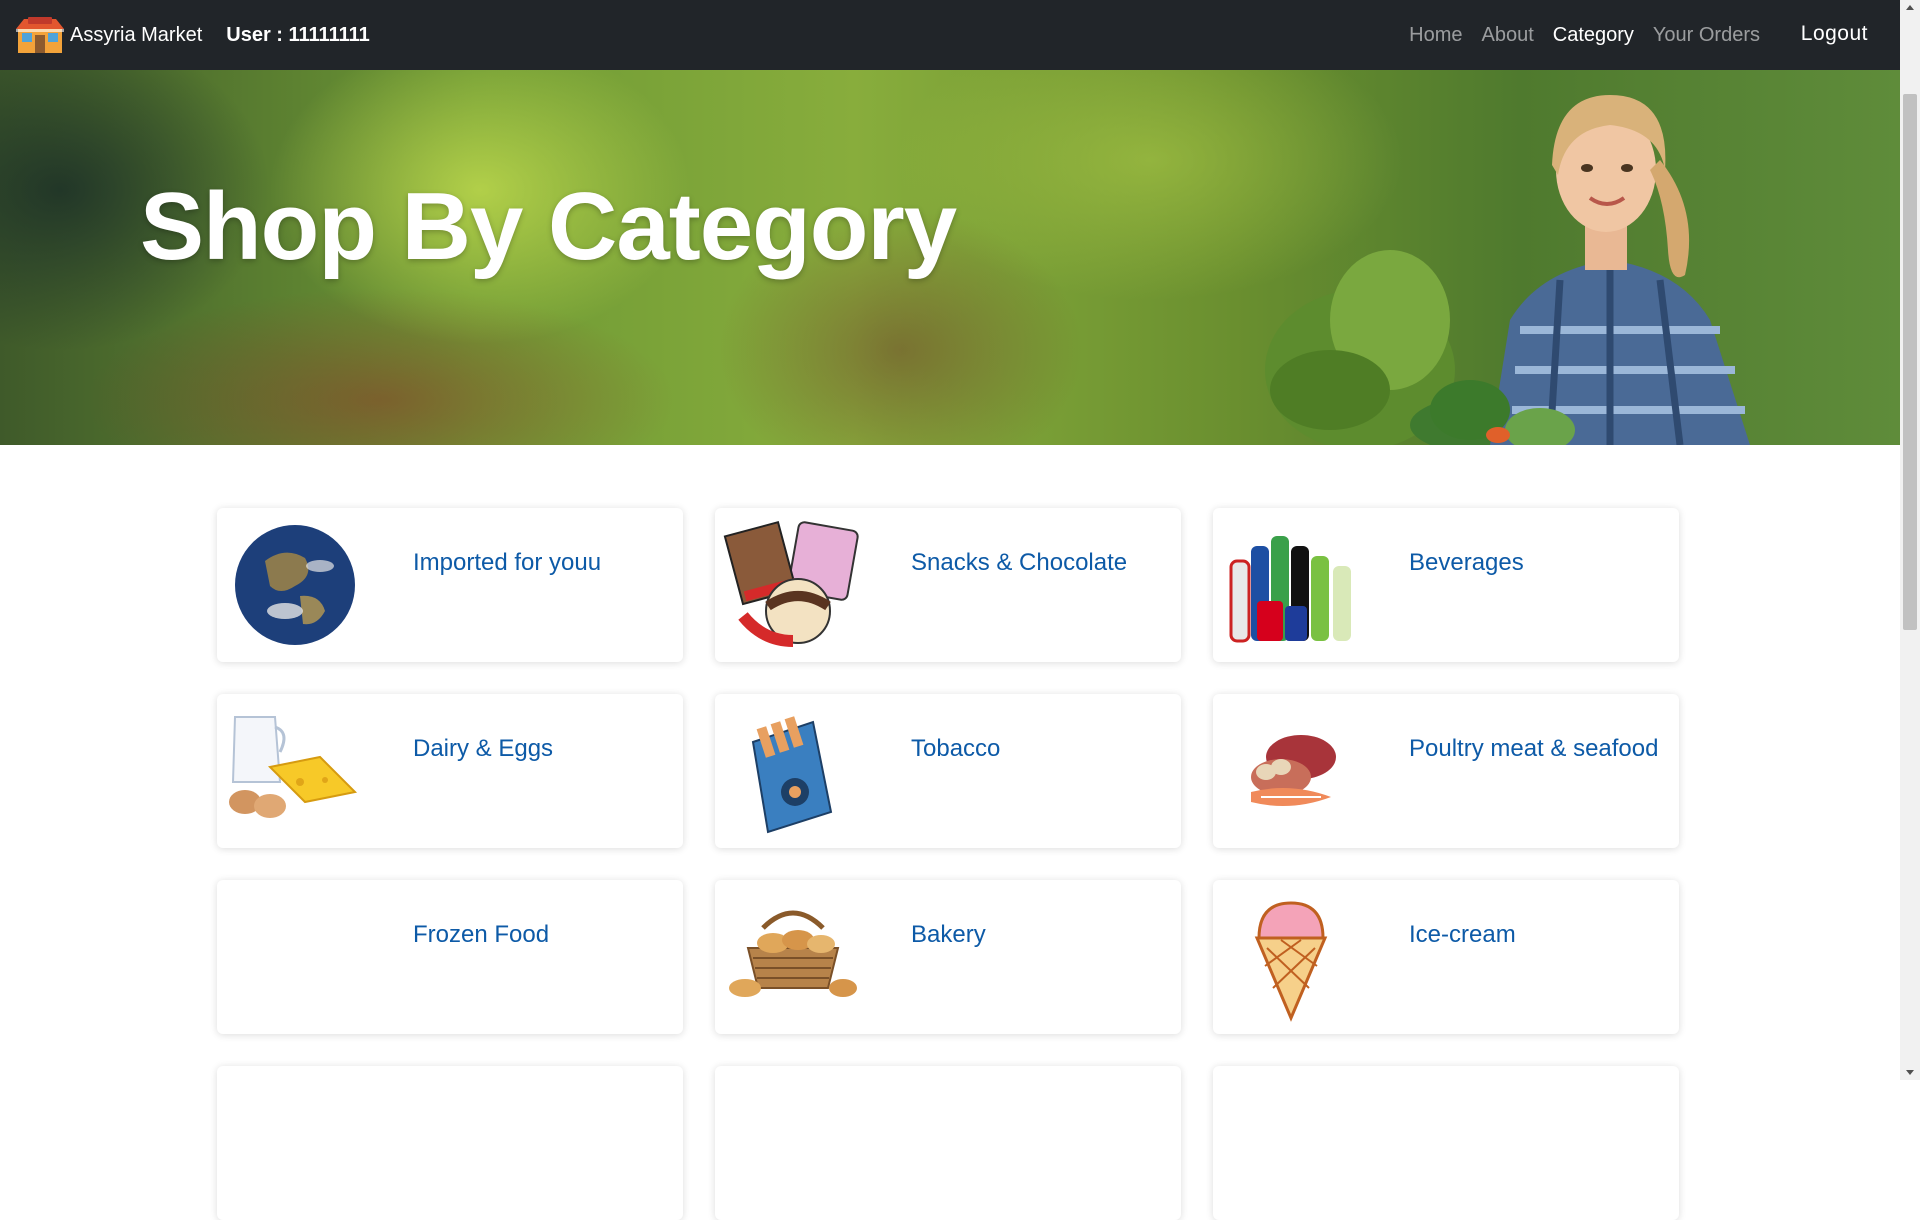  What do you see at coordinates (548, 226) in the screenshot?
I see `page-title: Shop By Category` at bounding box center [548, 226].